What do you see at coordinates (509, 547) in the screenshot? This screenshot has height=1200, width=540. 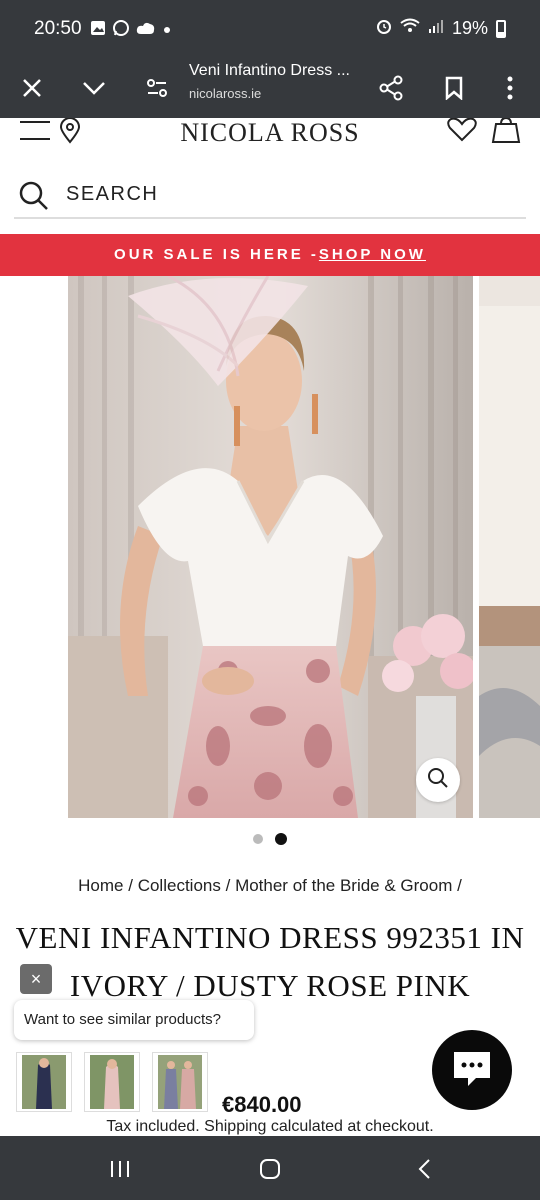 I see `product-image-next-peek` at bounding box center [509, 547].